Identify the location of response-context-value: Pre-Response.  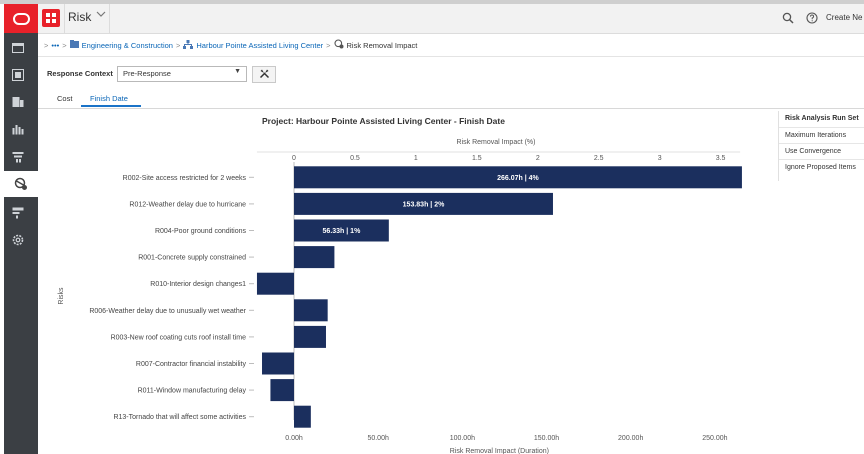
(147, 73).